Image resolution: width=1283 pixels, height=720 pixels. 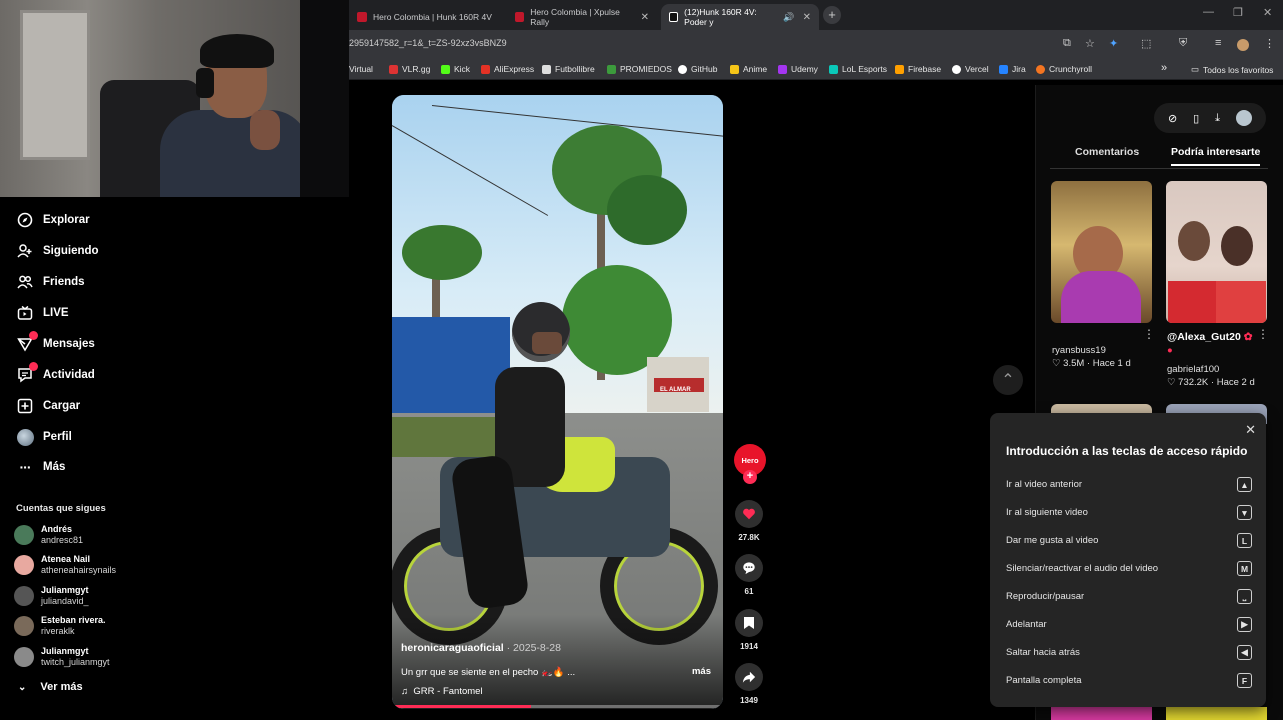 I want to click on shortcut-row: Reproducir/pausar ⎵, so click(x=1129, y=596).